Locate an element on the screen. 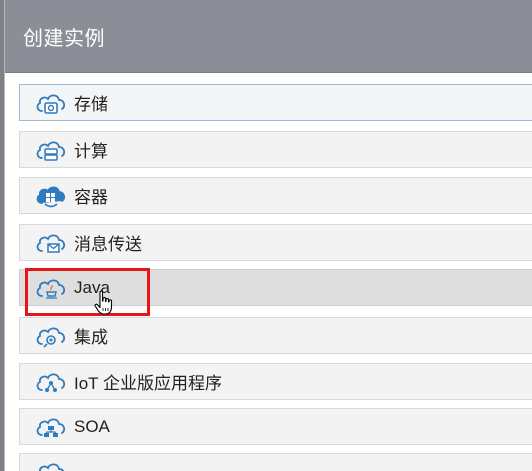 The width and height of the screenshot is (532, 471). cloud-container-icon is located at coordinates (51, 196).